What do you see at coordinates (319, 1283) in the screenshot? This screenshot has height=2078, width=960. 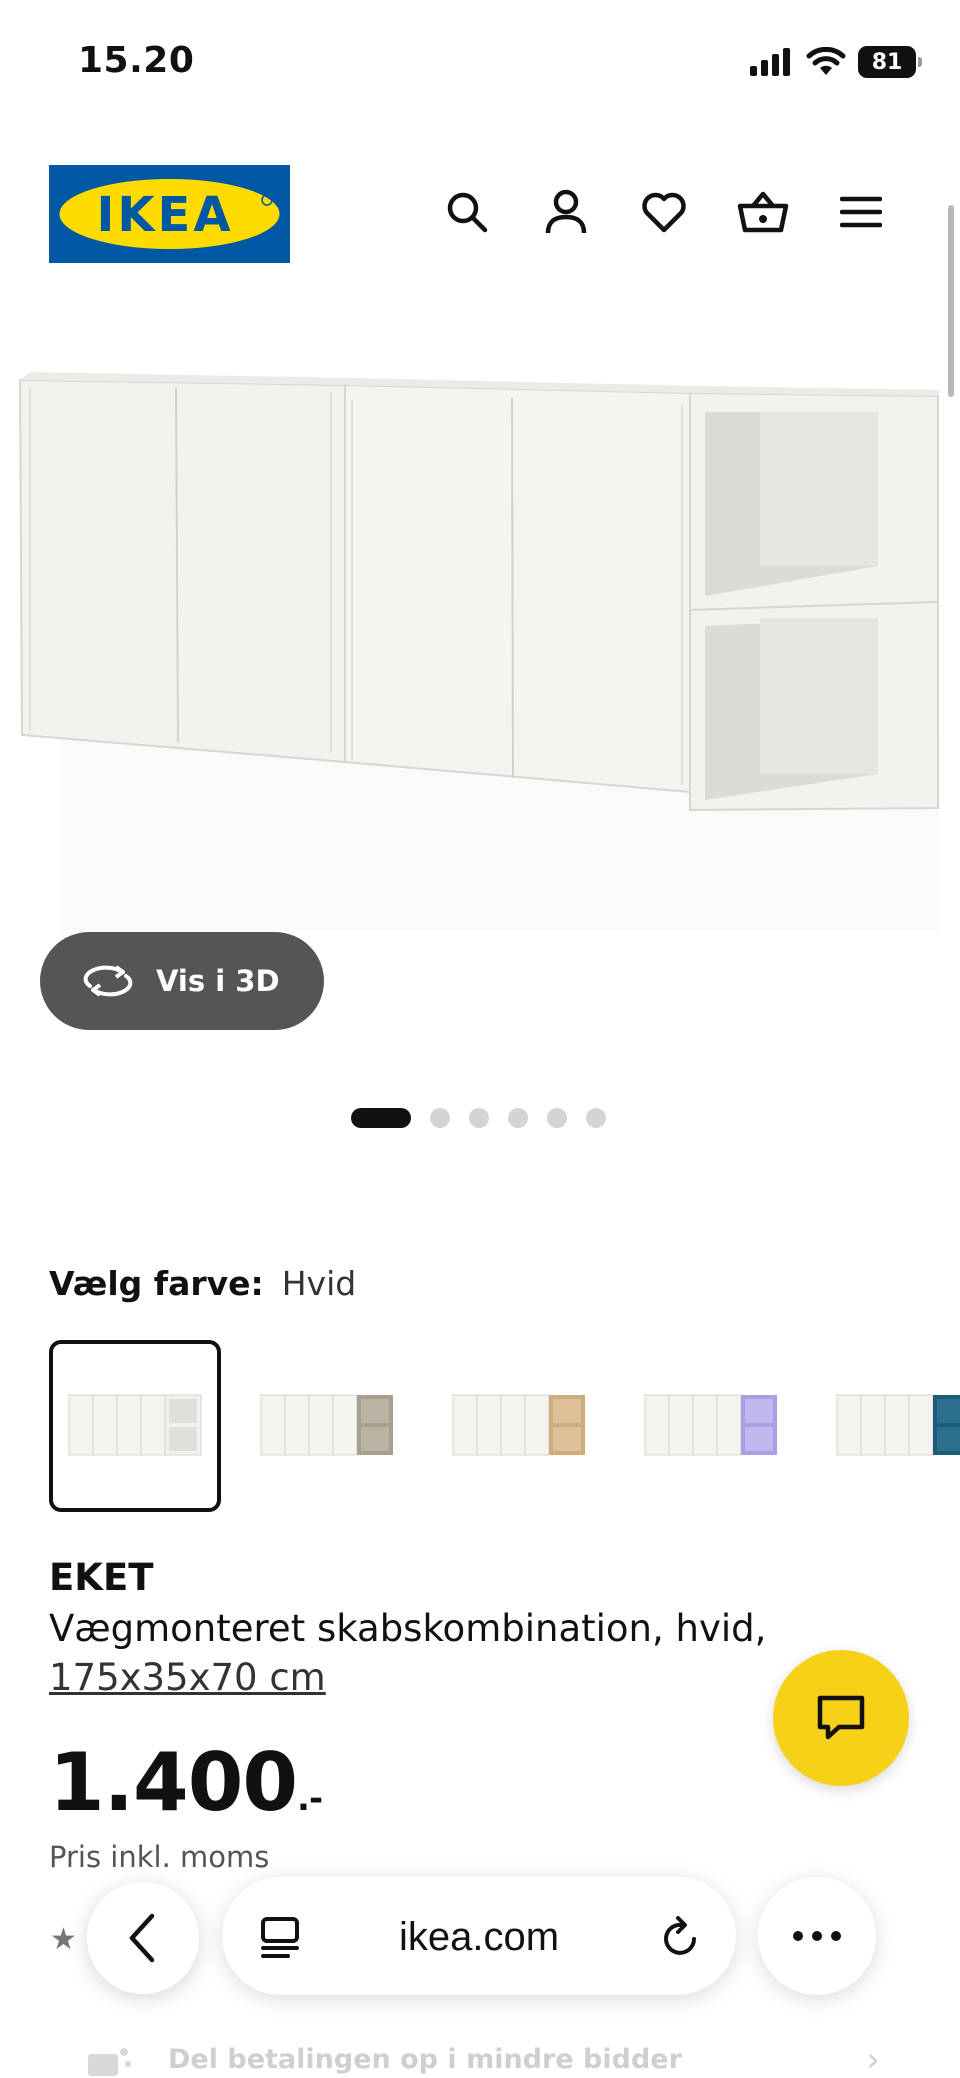 I see `color-value: Hvid` at bounding box center [319, 1283].